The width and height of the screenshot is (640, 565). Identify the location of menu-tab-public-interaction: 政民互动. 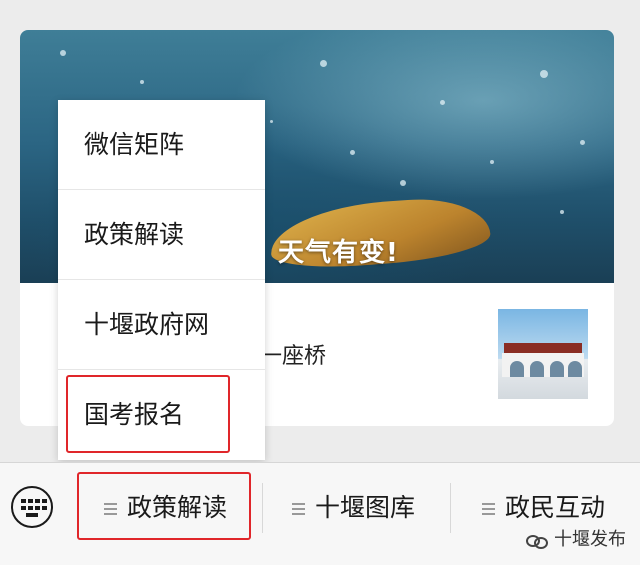
(543, 508).